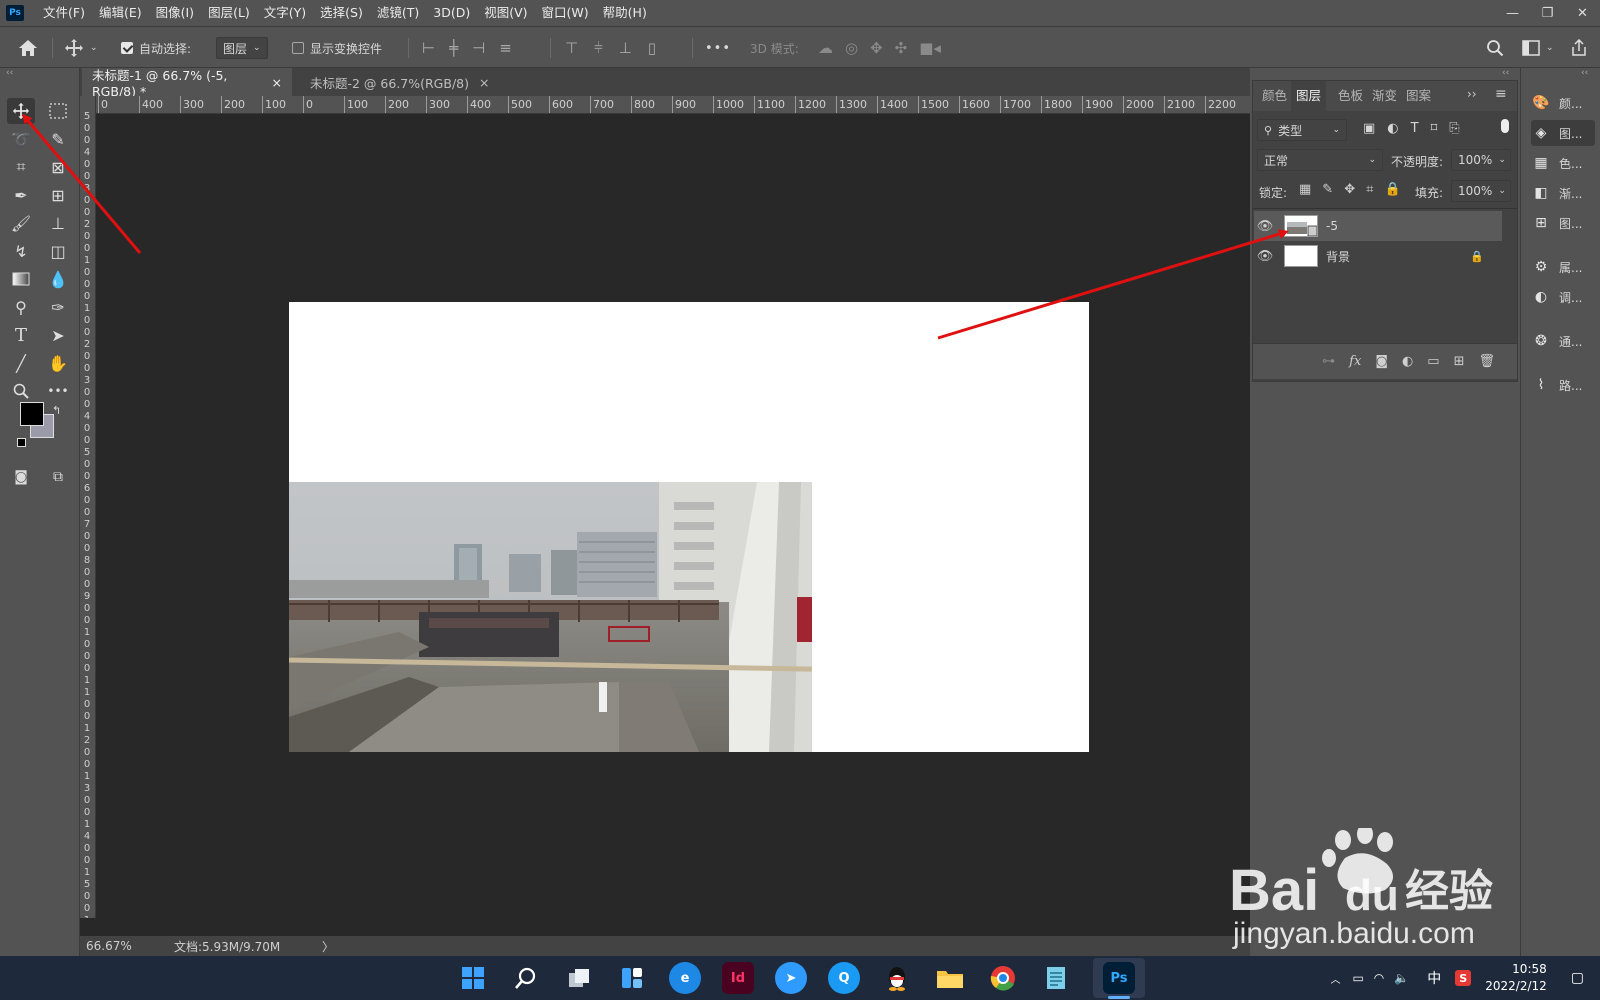 Image resolution: width=1600 pixels, height=1000 pixels. I want to click on distribute-vertical-icon: ▯, so click(652, 48).